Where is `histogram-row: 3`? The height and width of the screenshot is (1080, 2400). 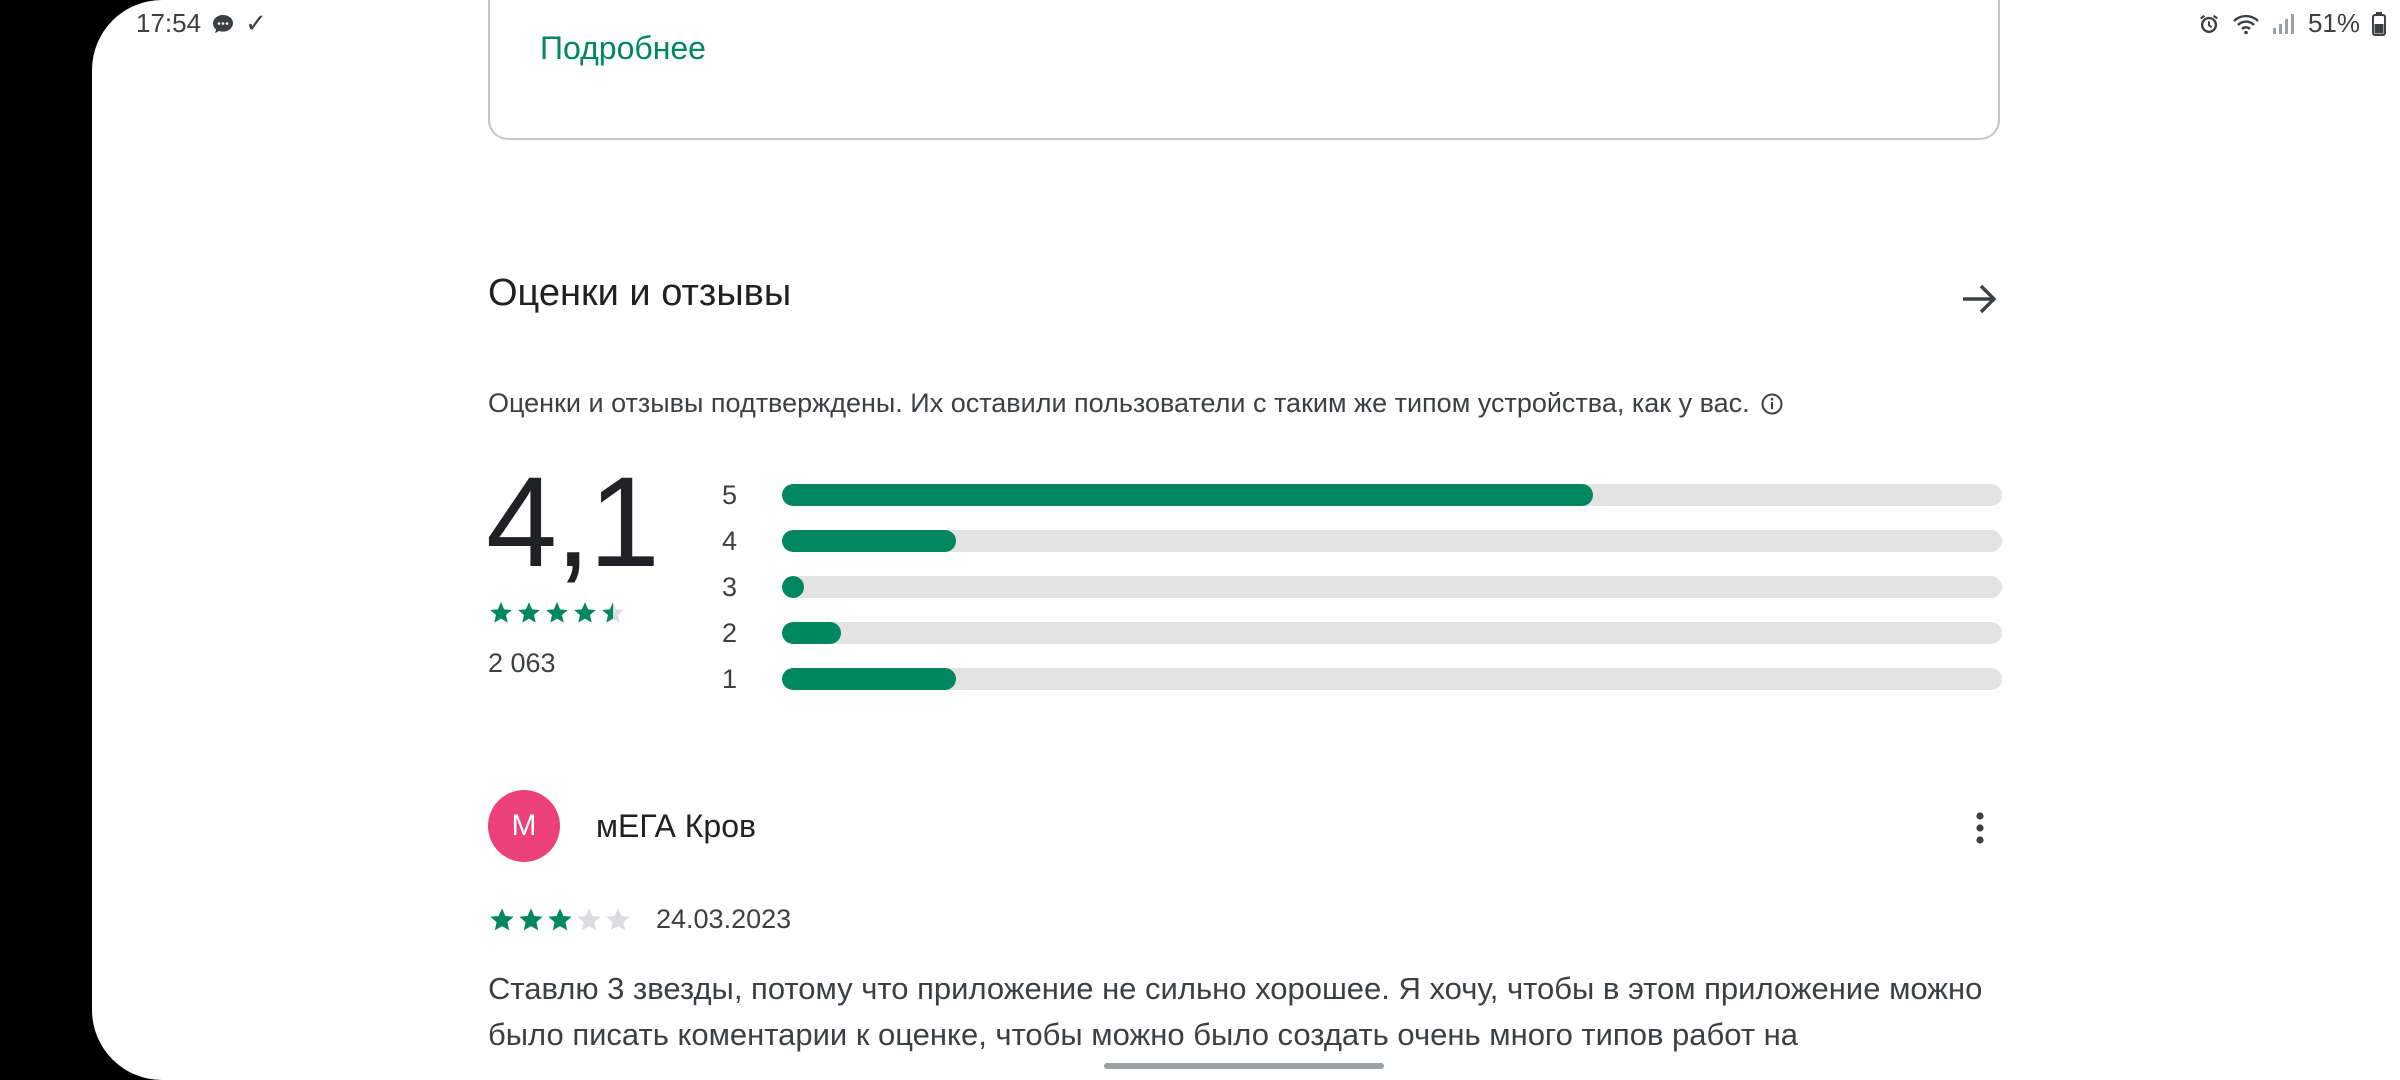
histogram-row: 3 is located at coordinates (1362, 587).